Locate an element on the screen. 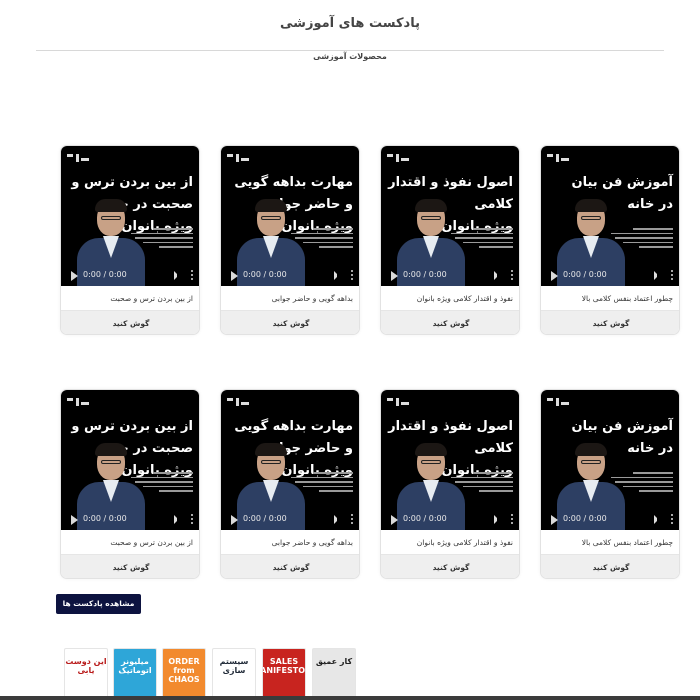  book-cover: SALES MANIFESTO is located at coordinates (284, 674).